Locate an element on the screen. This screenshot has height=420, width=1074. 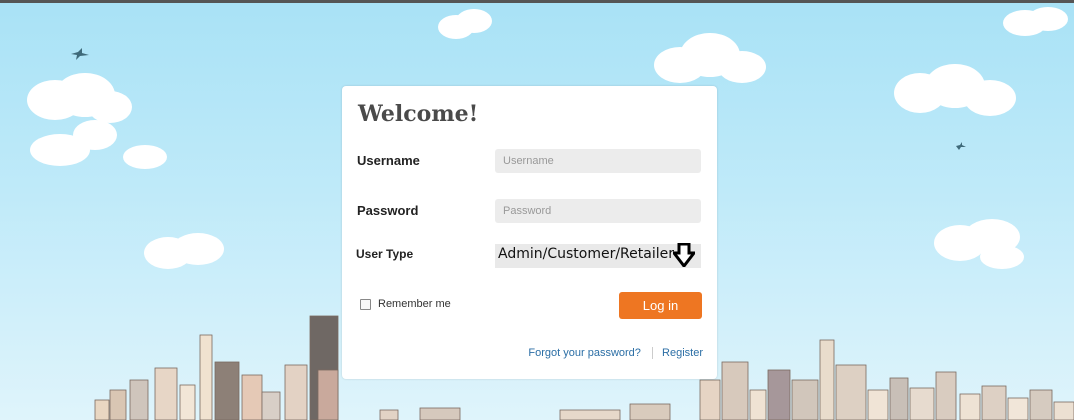
down-arrow-icon is located at coordinates (684, 255).